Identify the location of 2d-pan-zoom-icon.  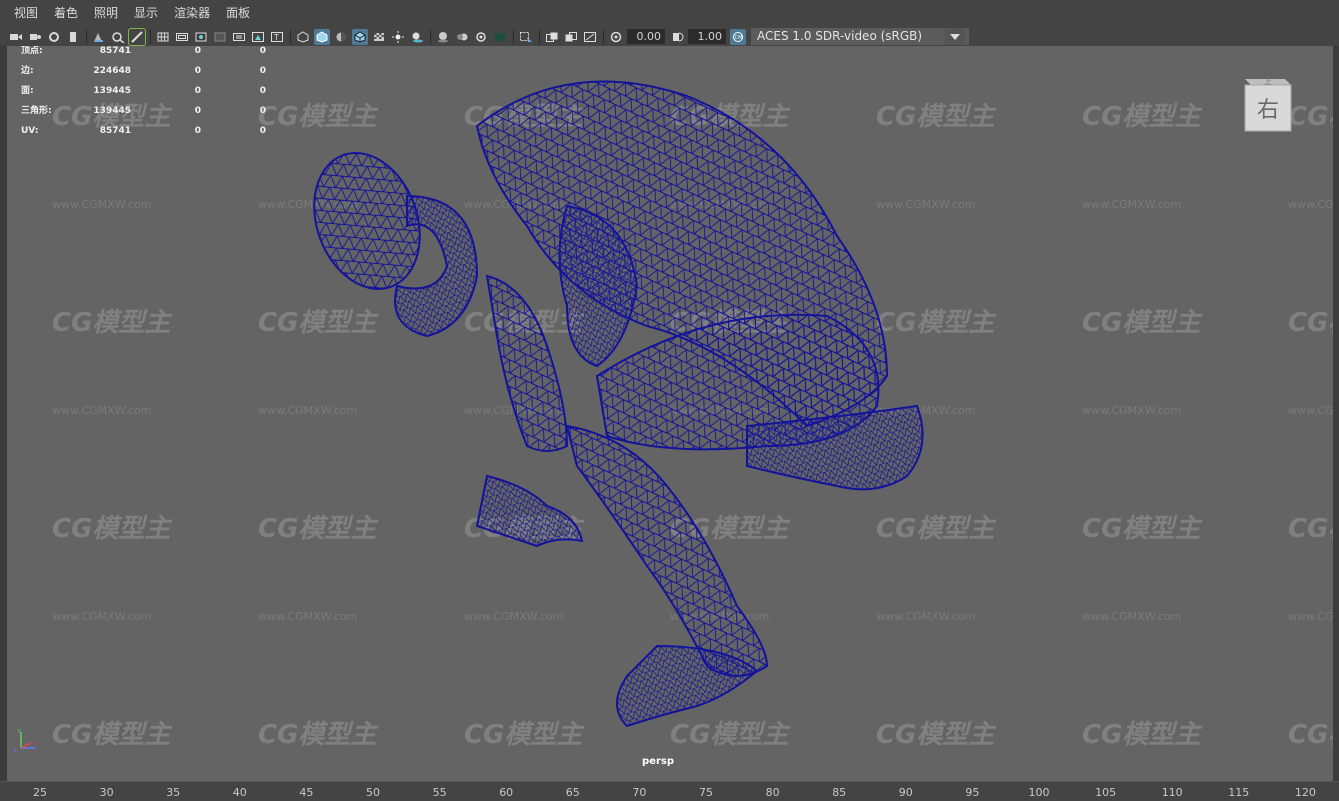
(118, 37).